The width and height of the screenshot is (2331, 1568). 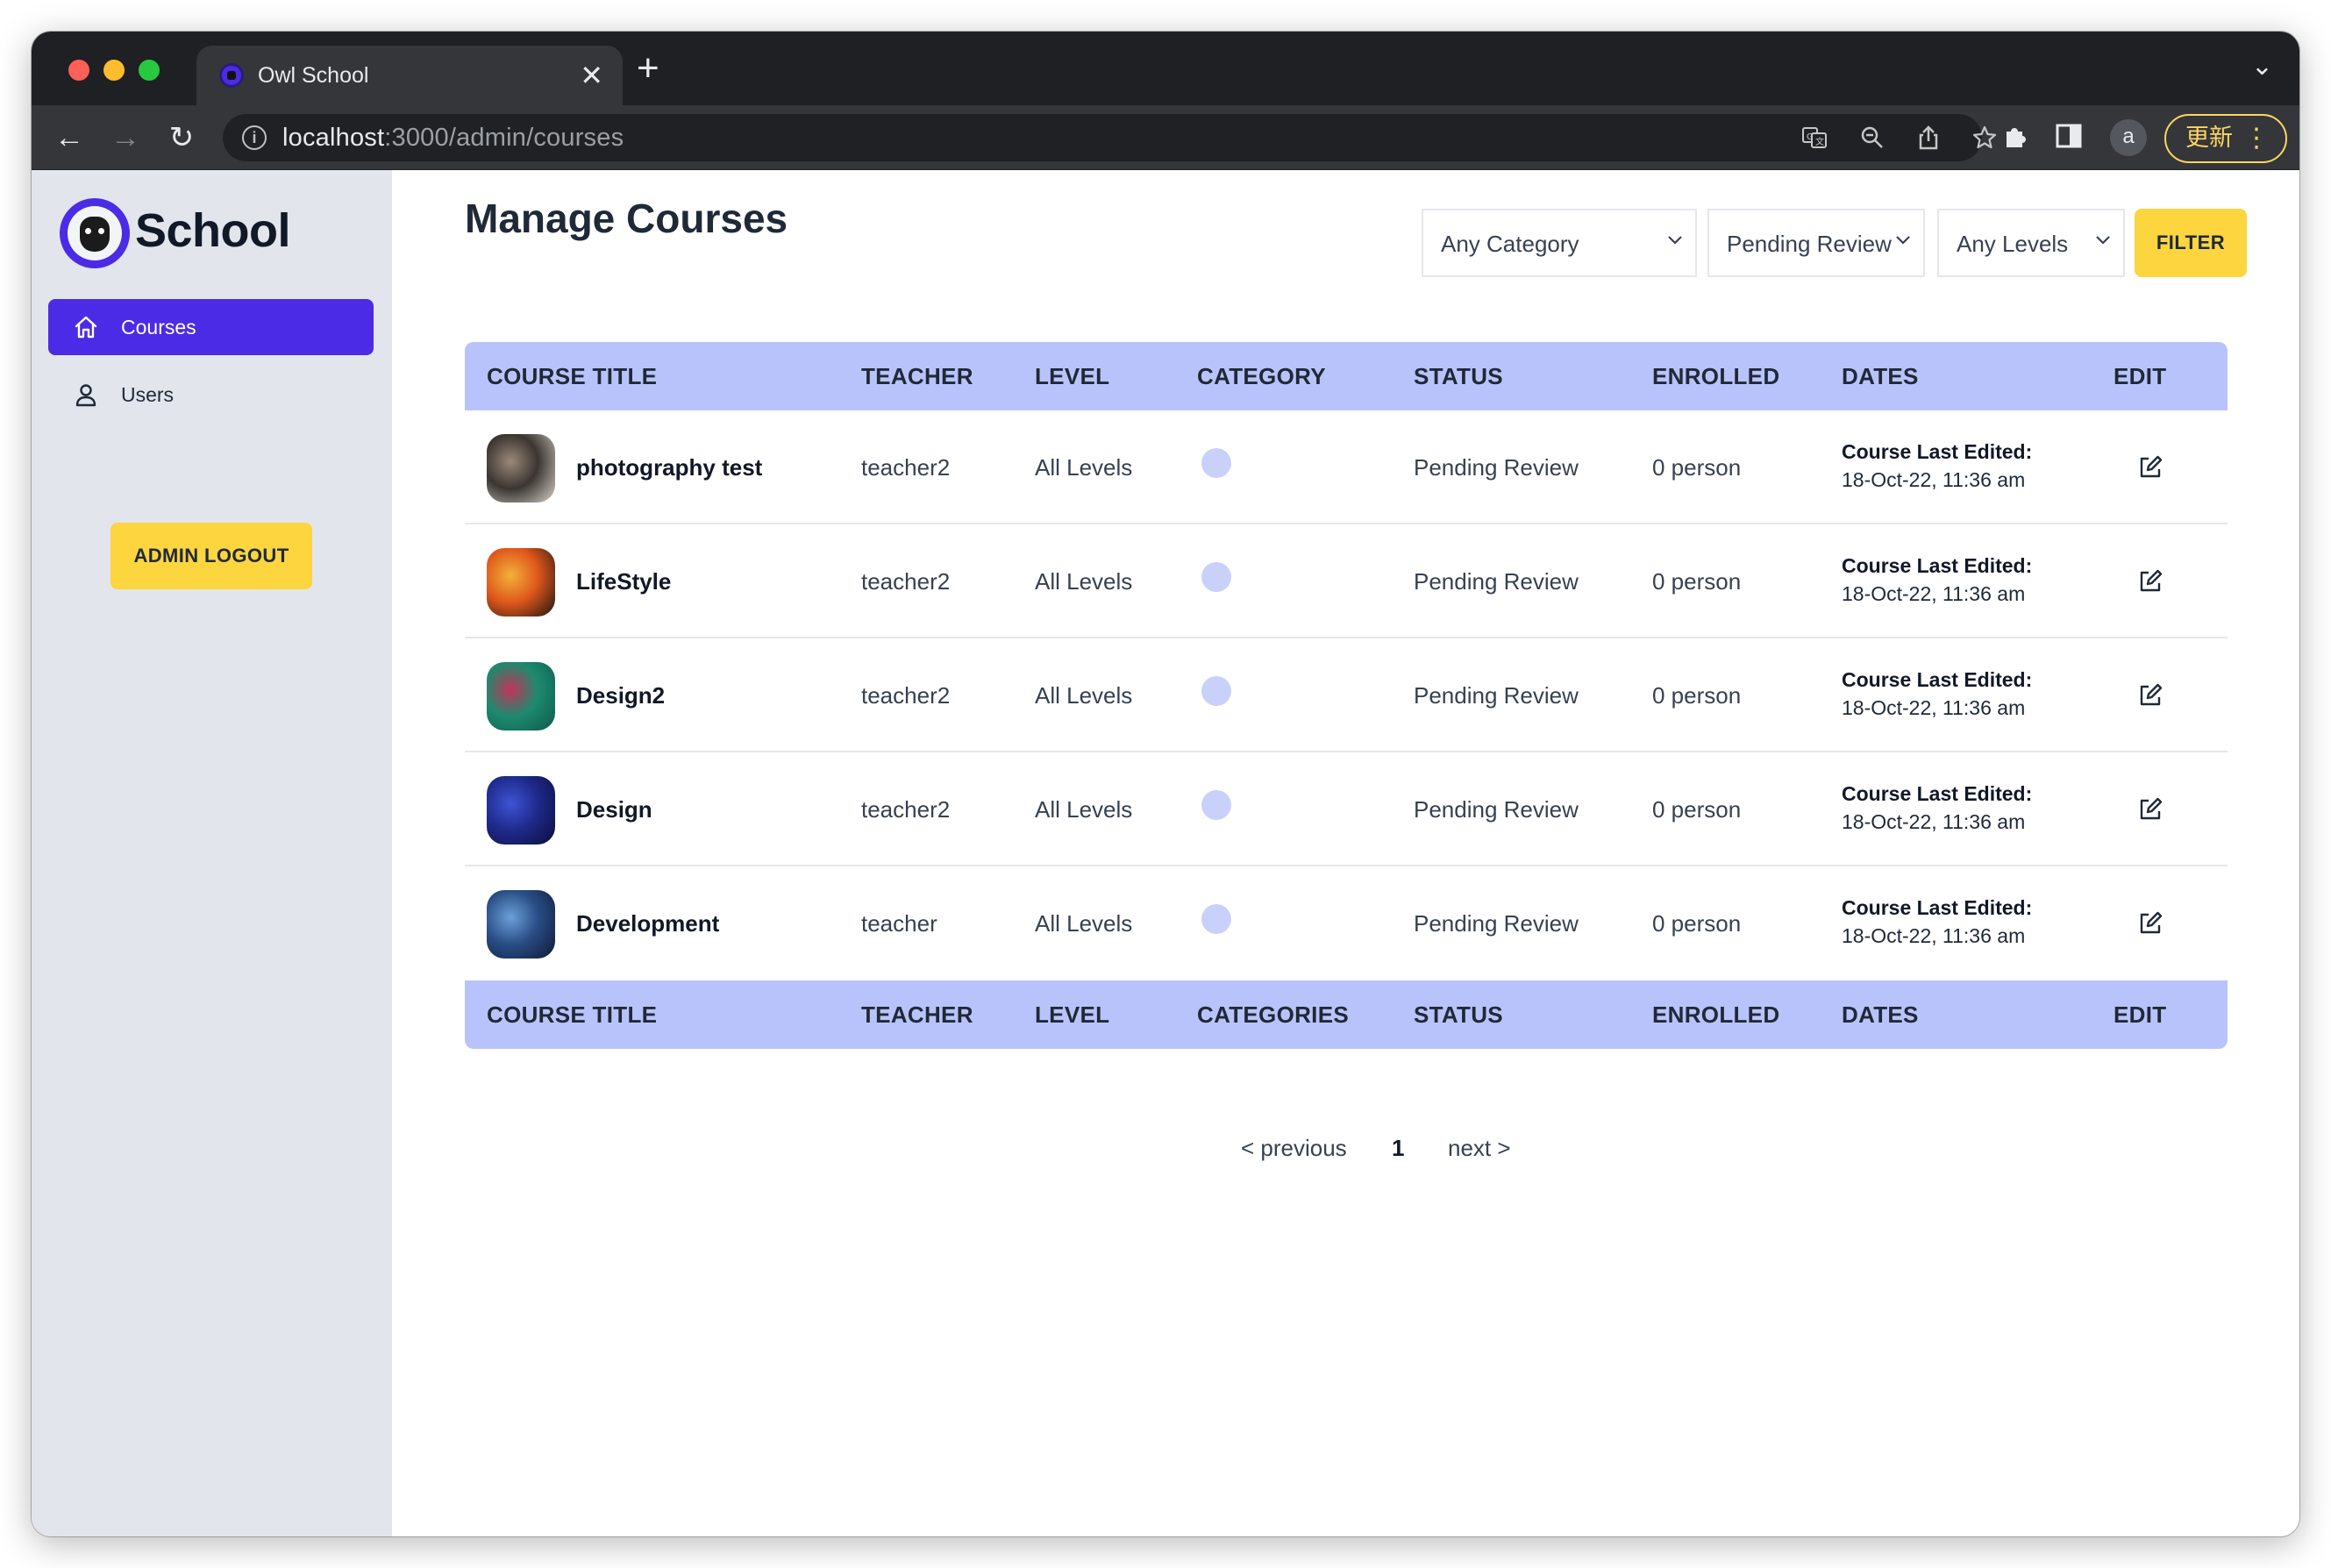 I want to click on browser-tab: Owl School ✕, so click(x=410, y=76).